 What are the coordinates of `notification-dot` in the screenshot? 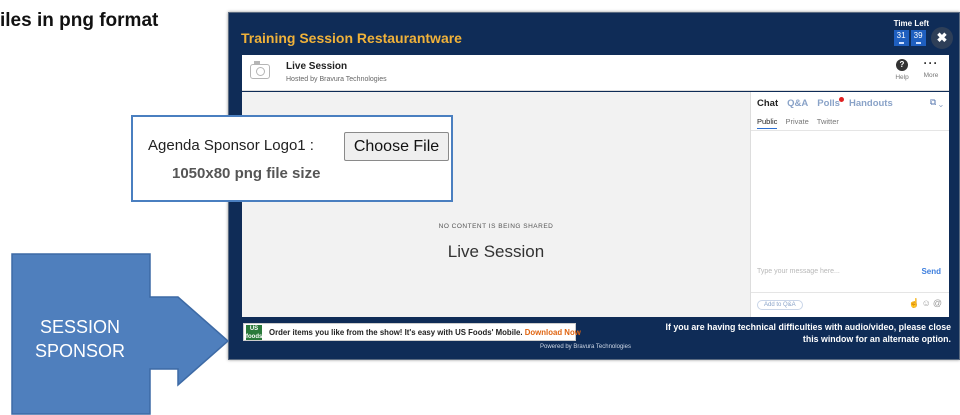 It's located at (841, 99).